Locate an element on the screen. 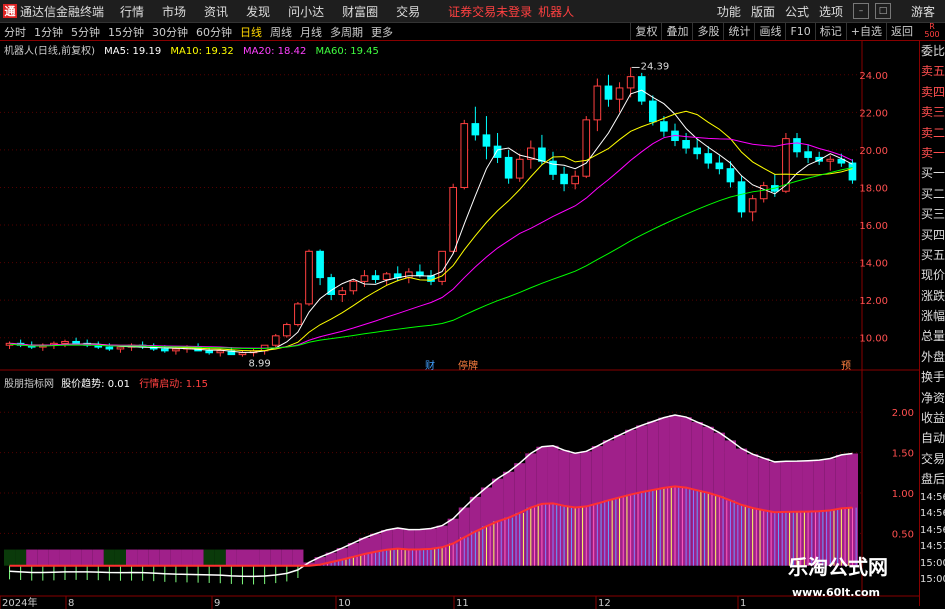 Image resolution: width=945 pixels, height=609 pixels. sidebar-item: 卖三 is located at coordinates (932, 112).